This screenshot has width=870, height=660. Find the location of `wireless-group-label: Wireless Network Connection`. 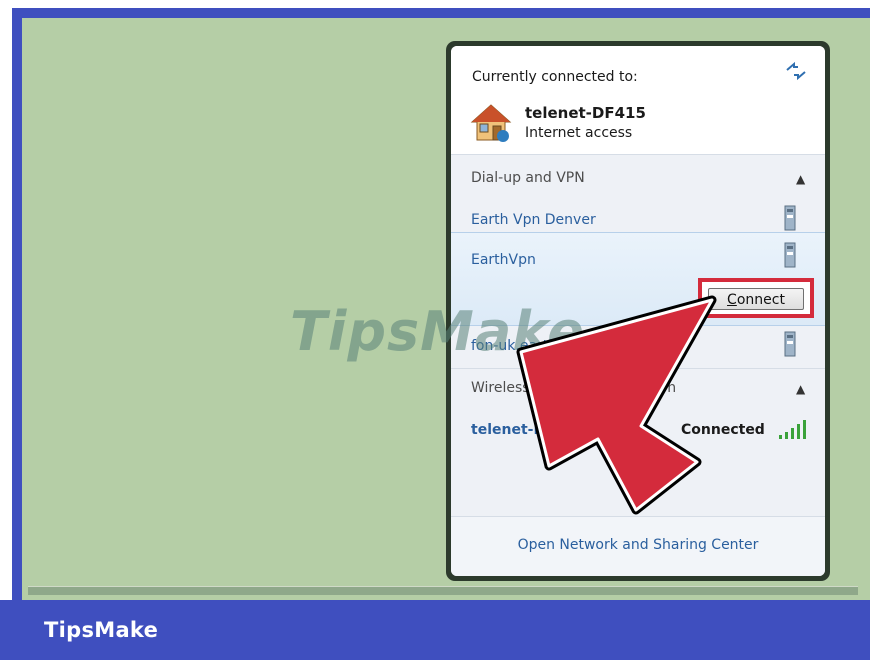

wireless-group-label: Wireless Network Connection is located at coordinates (574, 388).